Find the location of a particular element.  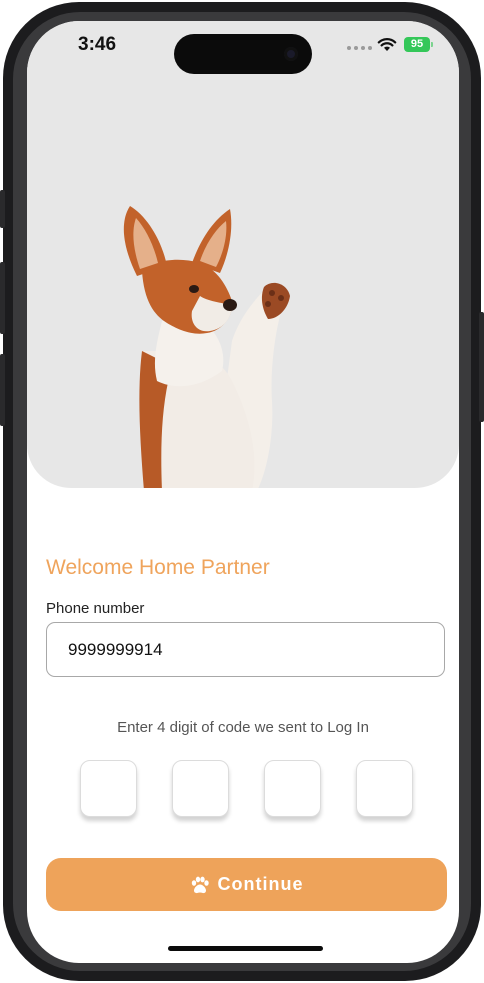

continue-button: Continue is located at coordinates (246, 884).